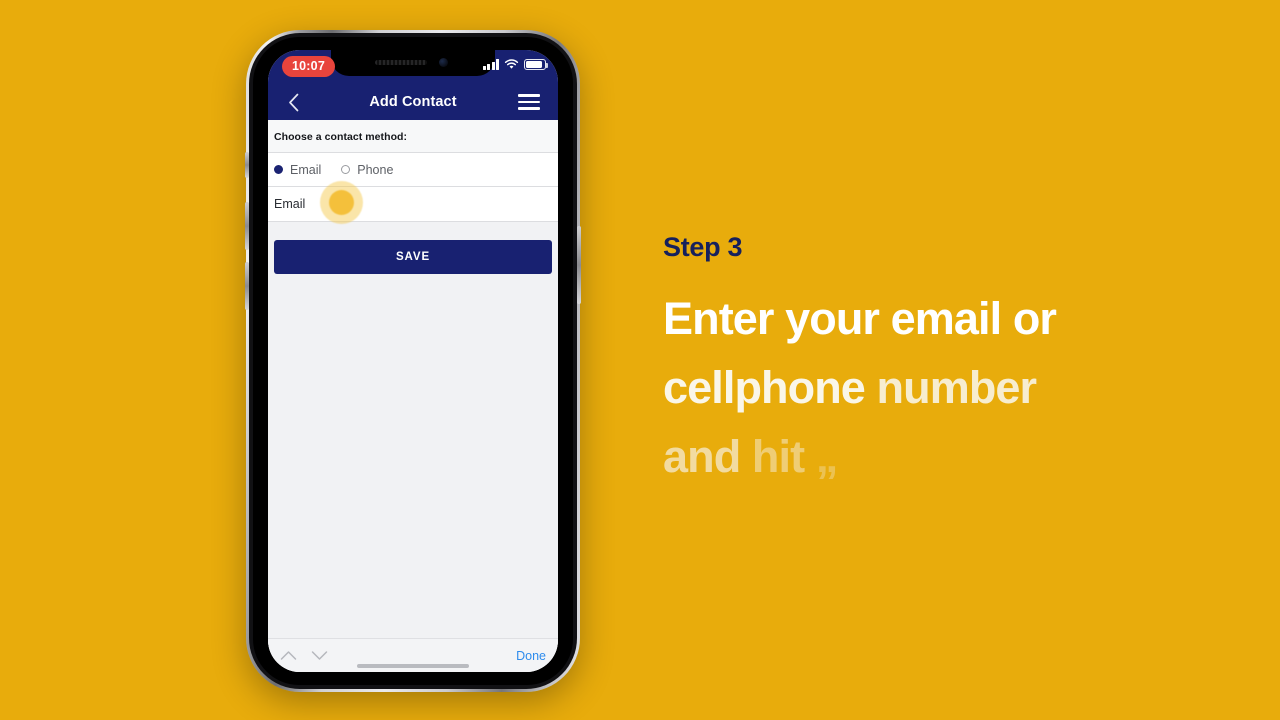  Describe the element at coordinates (306, 169) in the screenshot. I see `radio-option-email-label: Email` at that location.